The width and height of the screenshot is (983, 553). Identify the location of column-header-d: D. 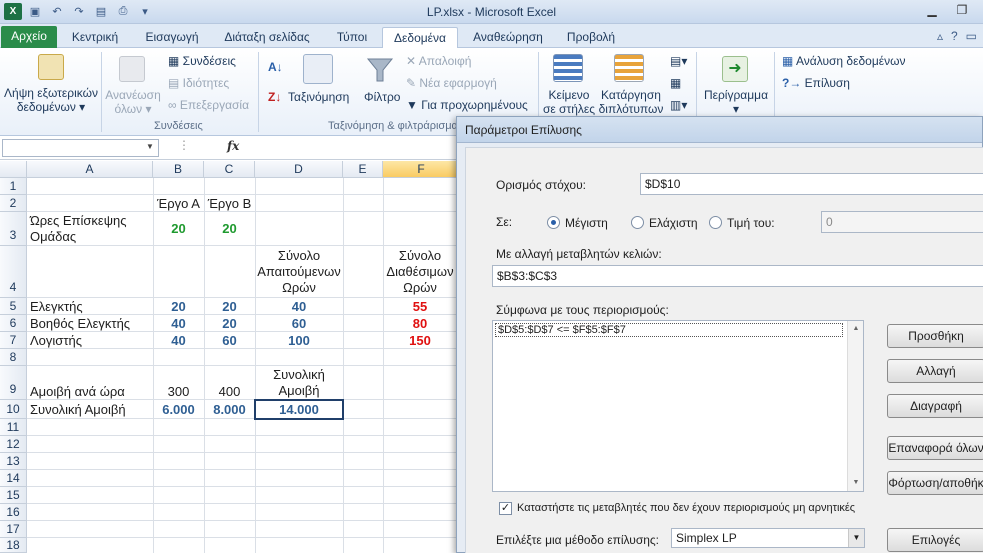
(299, 169).